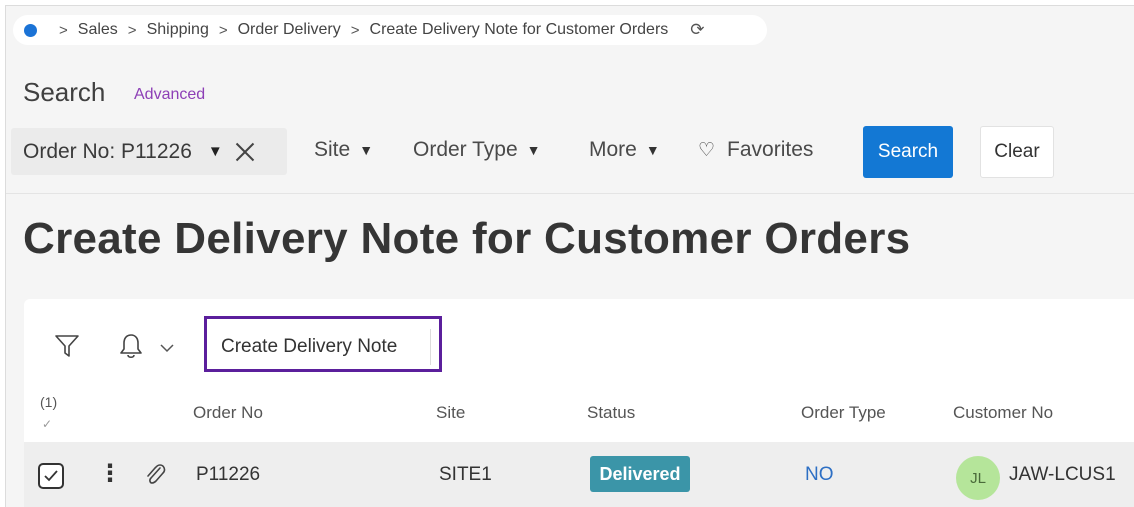 Image resolution: width=1134 pixels, height=507 pixels. I want to click on advanced-search-link: Advanced, so click(169, 95).